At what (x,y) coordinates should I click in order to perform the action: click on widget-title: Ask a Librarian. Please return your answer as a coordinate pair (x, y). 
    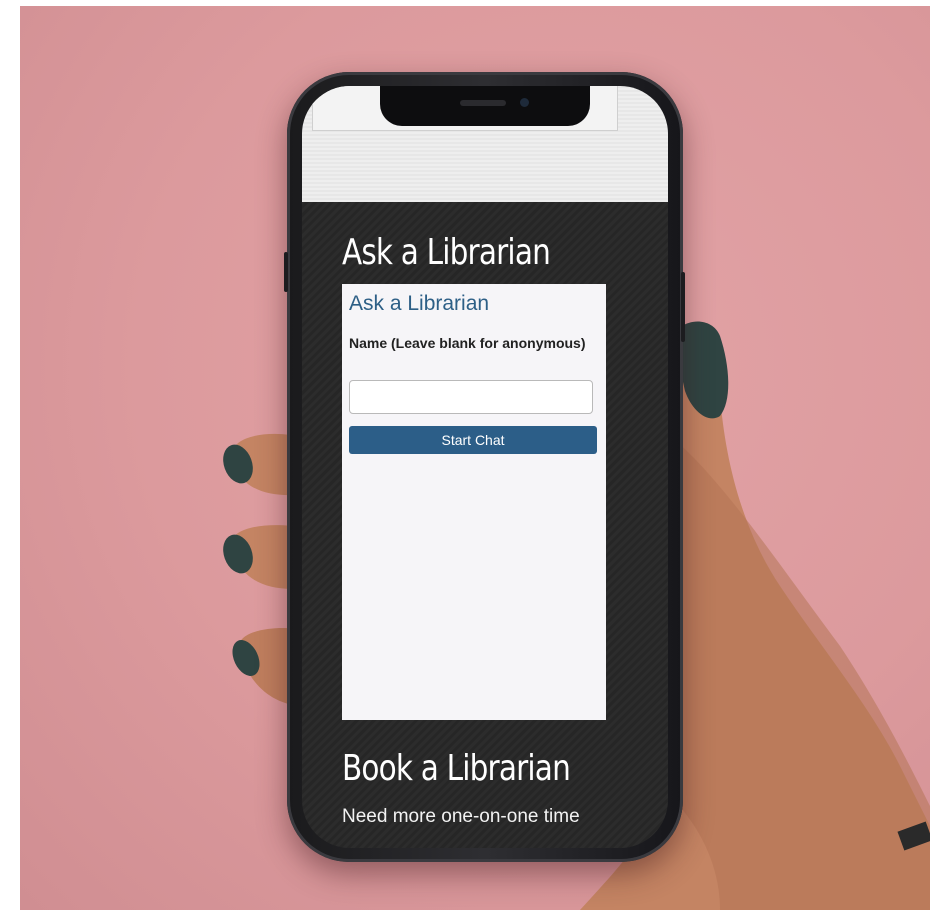
    Looking at the image, I should click on (419, 303).